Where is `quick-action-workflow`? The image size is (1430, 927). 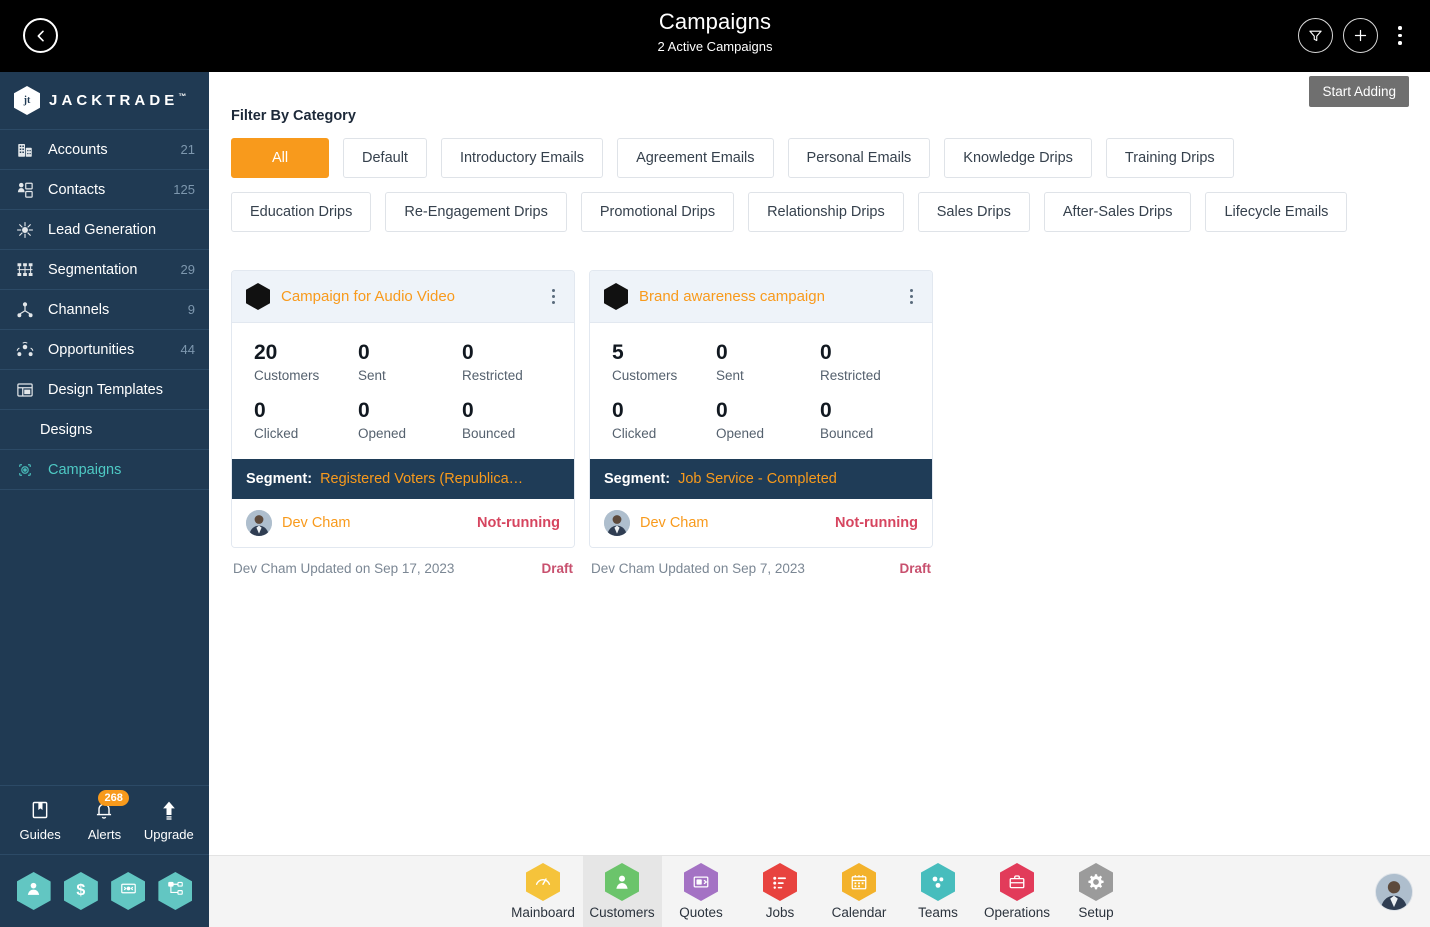
quick-action-workflow is located at coordinates (175, 891).